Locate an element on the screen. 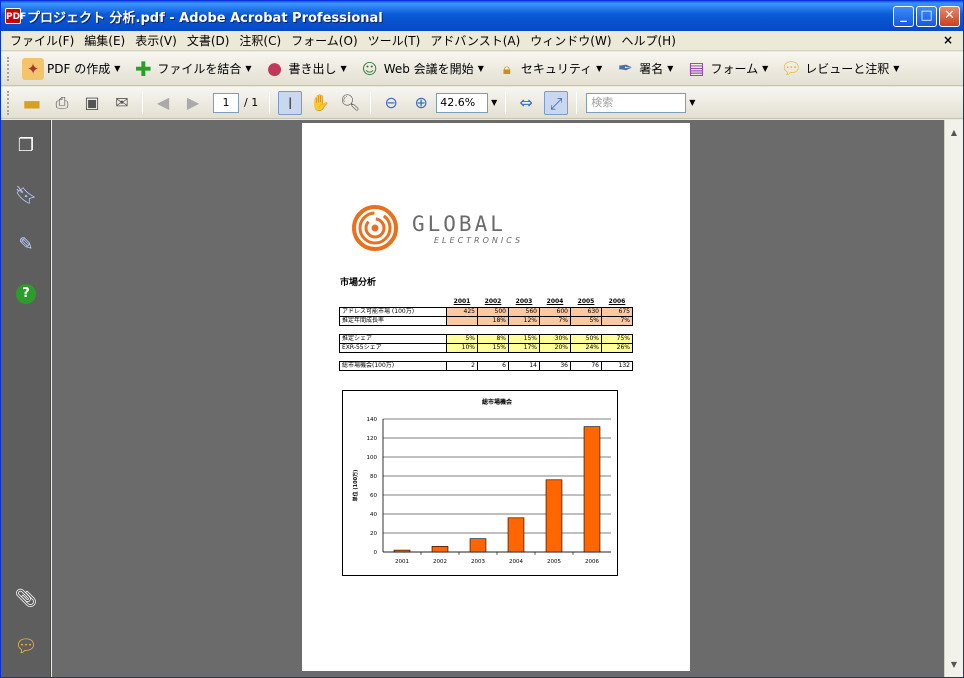 The height and width of the screenshot is (678, 964). open-folder-icon: ▬ is located at coordinates (32, 103).